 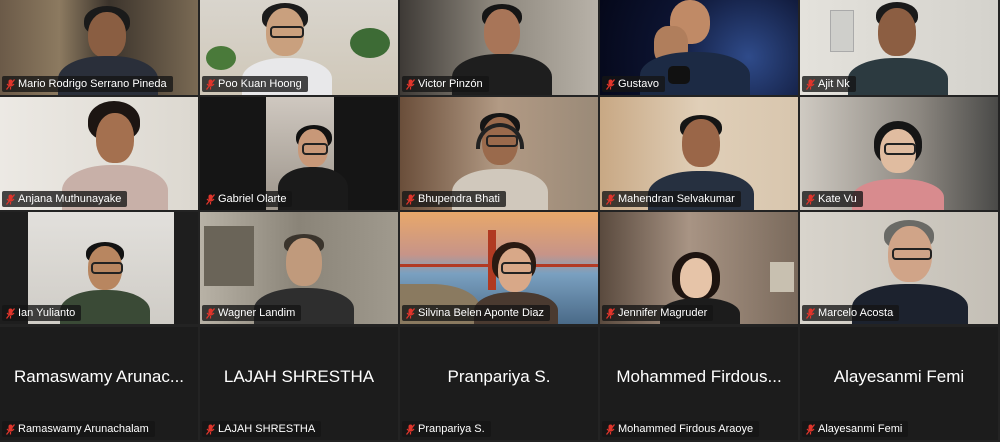 I want to click on participant-name-tag: LAJAH SHRESTHA, so click(x=262, y=429).